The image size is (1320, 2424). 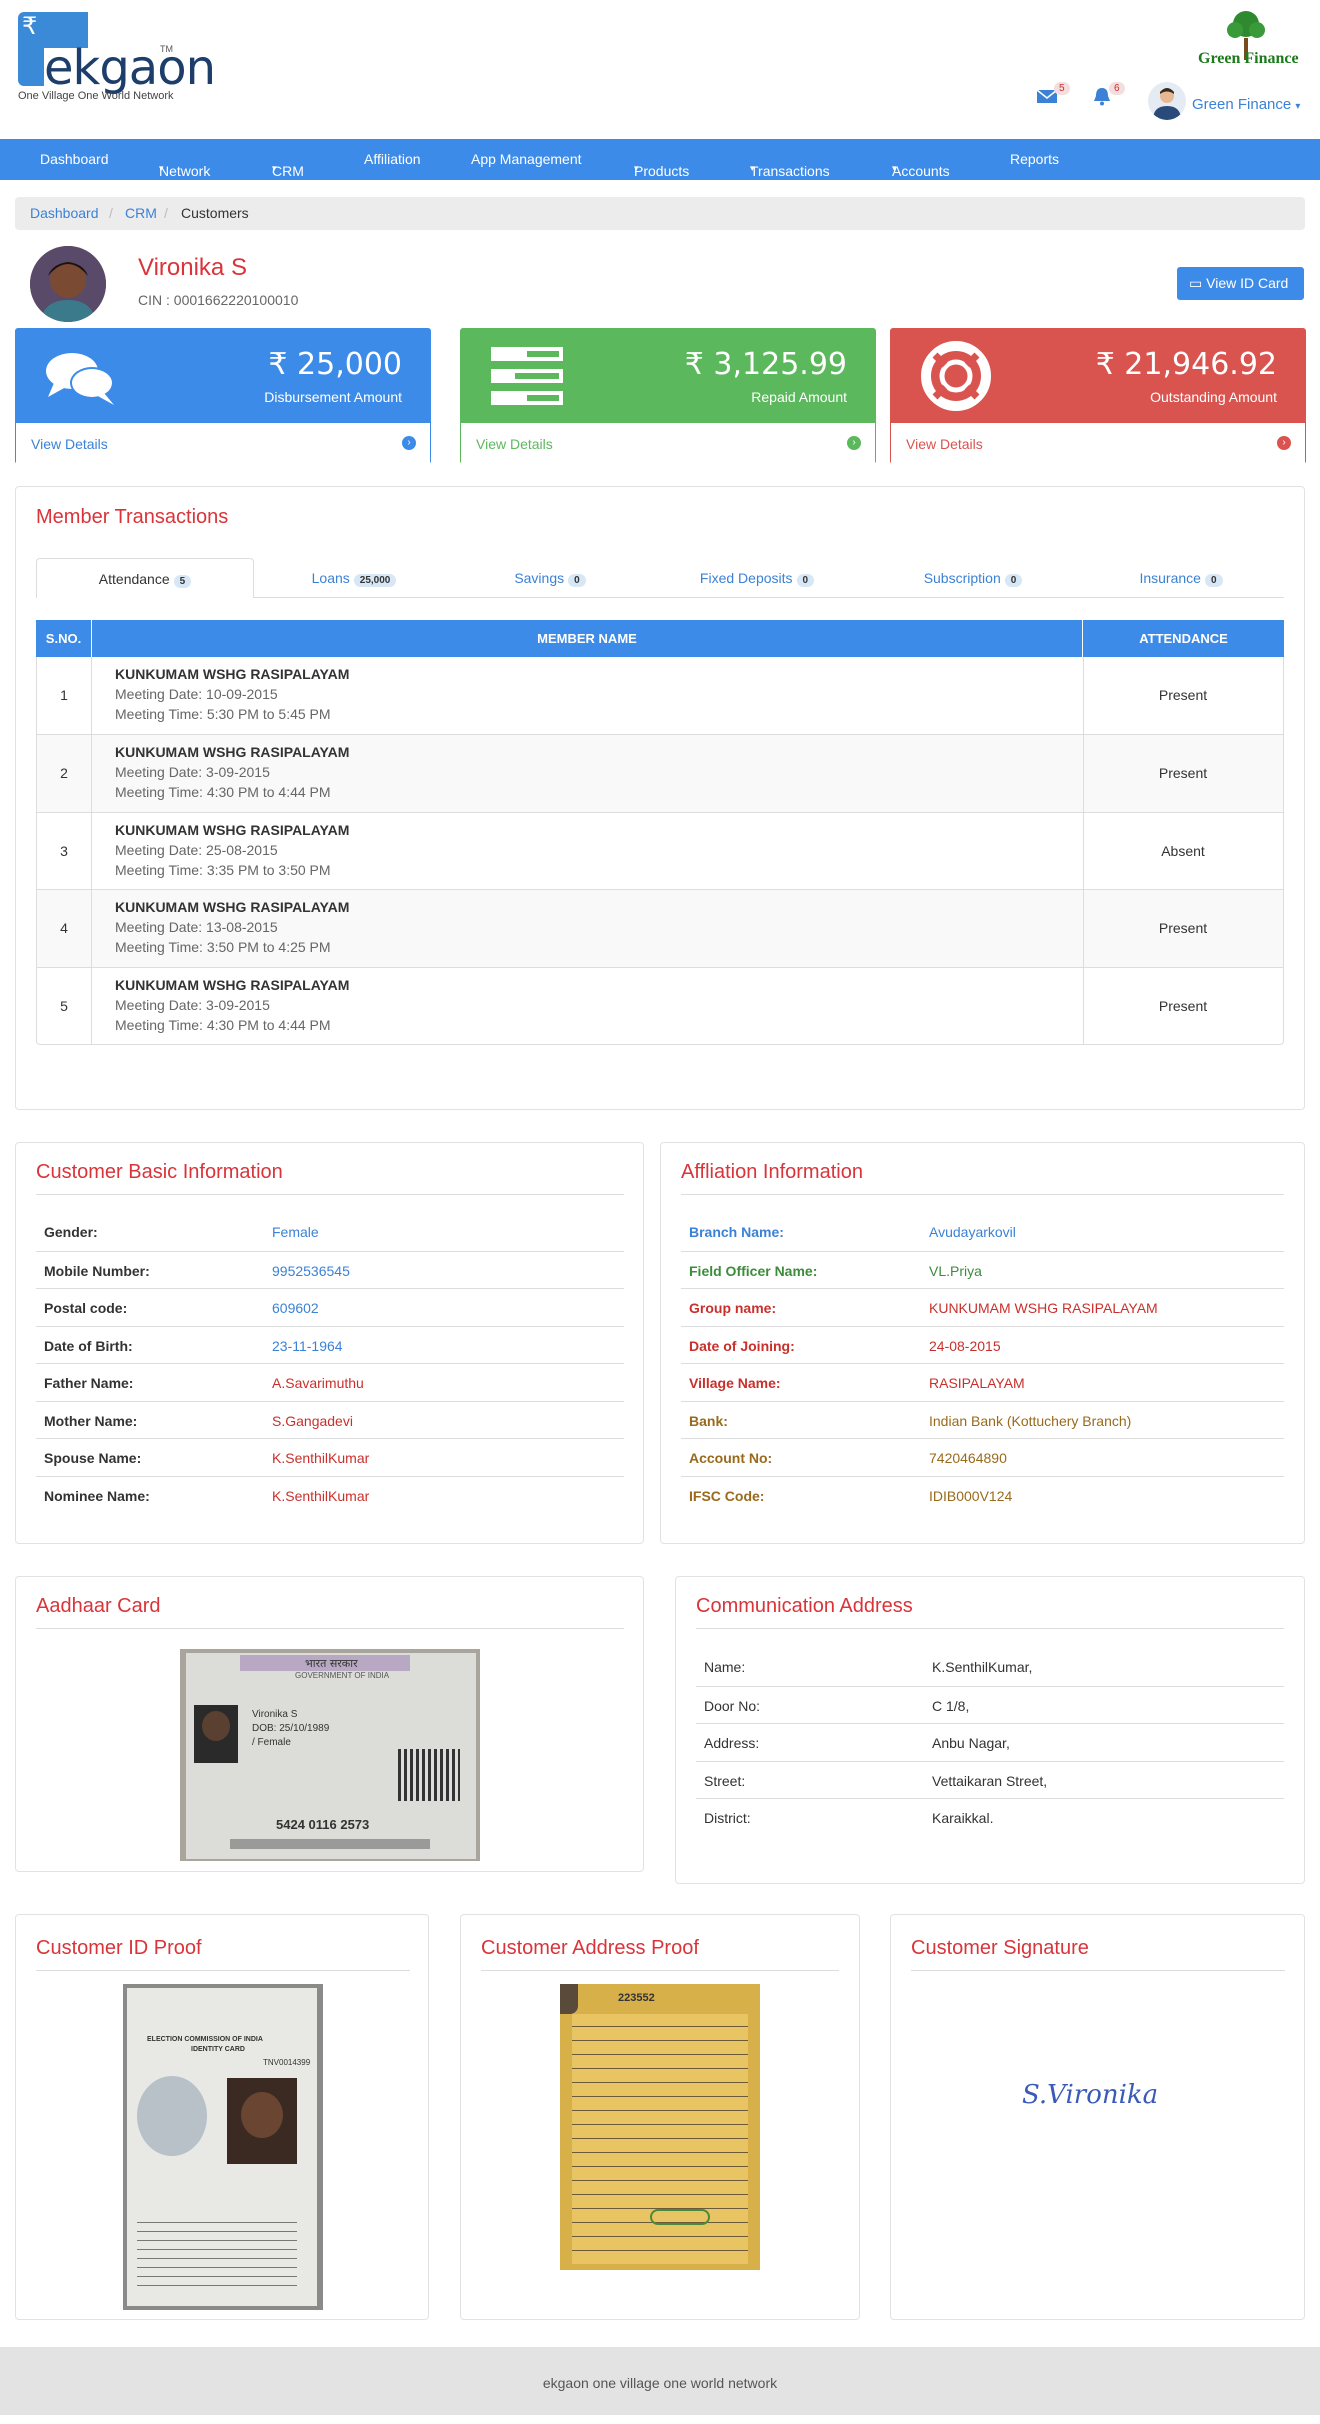 I want to click on info-label: Gender:, so click(x=71, y=1232).